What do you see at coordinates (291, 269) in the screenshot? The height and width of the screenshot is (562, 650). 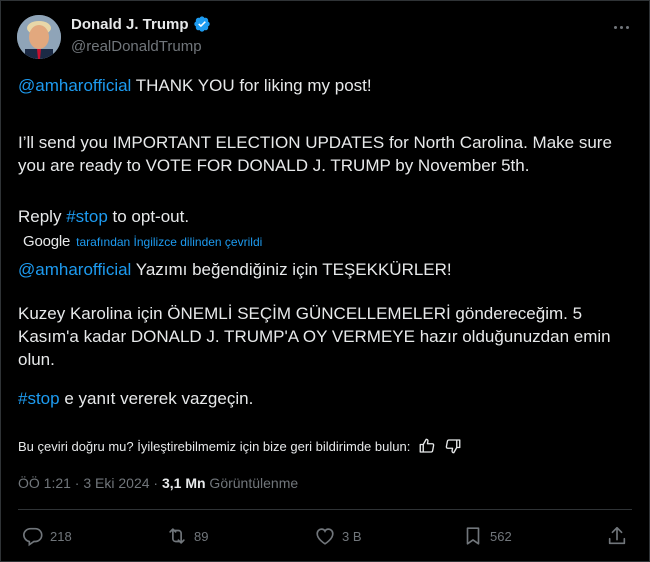 I see `translated-line1-text: Yazımı beğendiğiniz için TEŞEKKÜRLER!` at bounding box center [291, 269].